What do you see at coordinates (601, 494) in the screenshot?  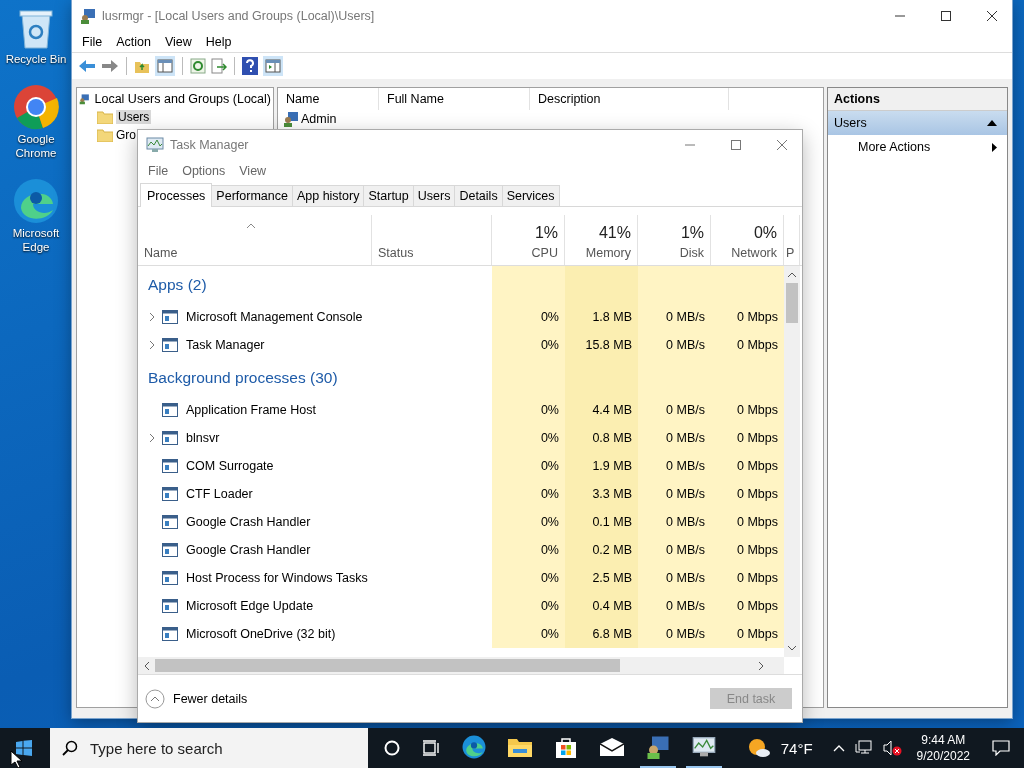 I see `memory-cell: 3.3 MB` at bounding box center [601, 494].